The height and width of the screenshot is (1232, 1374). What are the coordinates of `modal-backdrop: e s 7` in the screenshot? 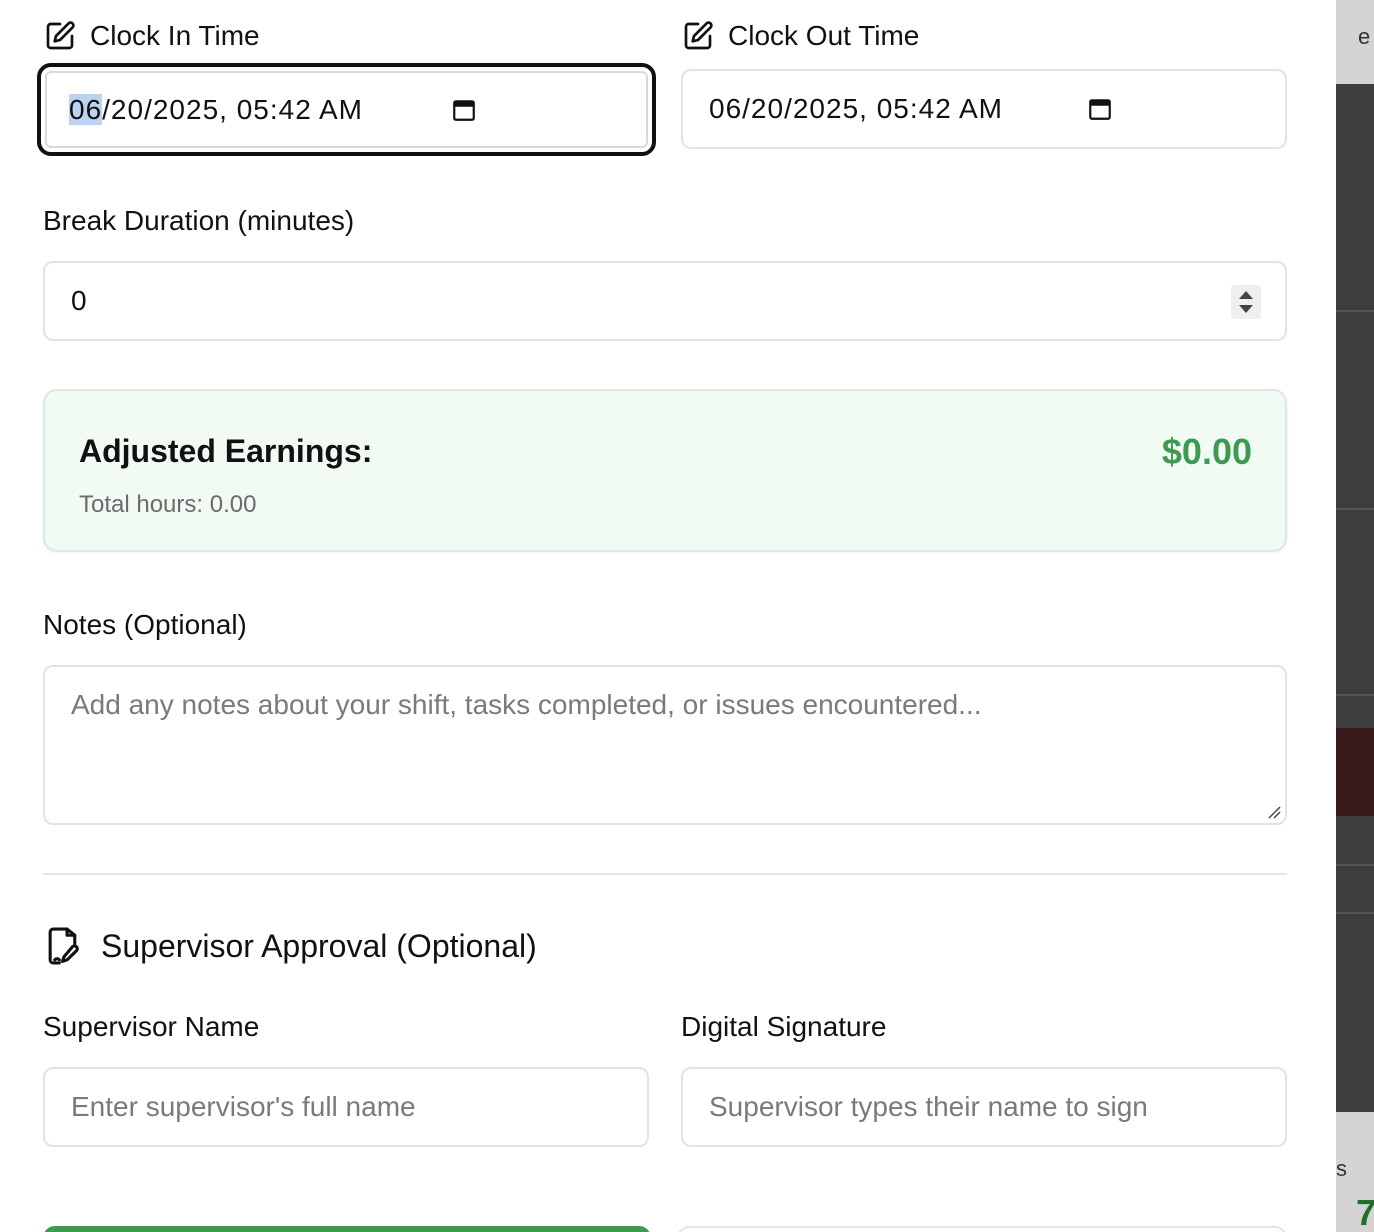 It's located at (1355, 616).